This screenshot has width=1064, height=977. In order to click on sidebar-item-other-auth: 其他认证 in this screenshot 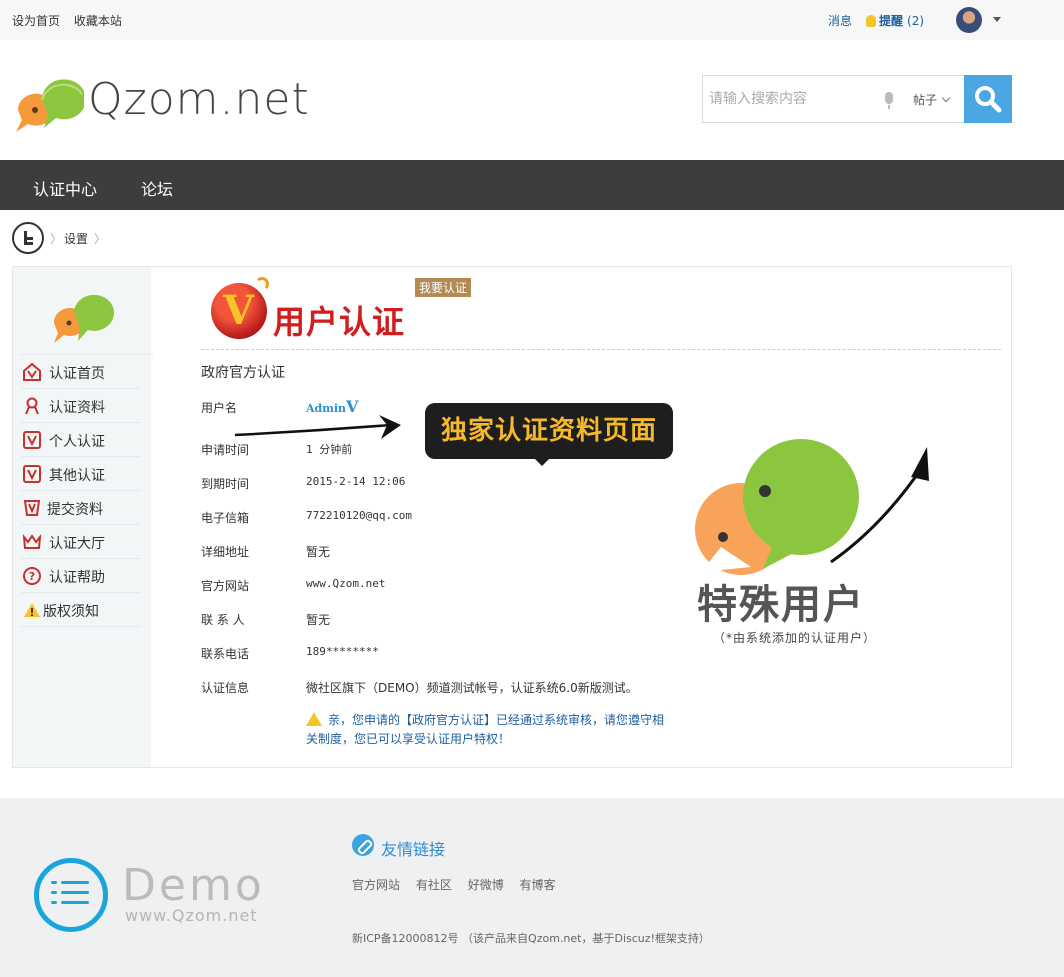, I will do `click(81, 474)`.